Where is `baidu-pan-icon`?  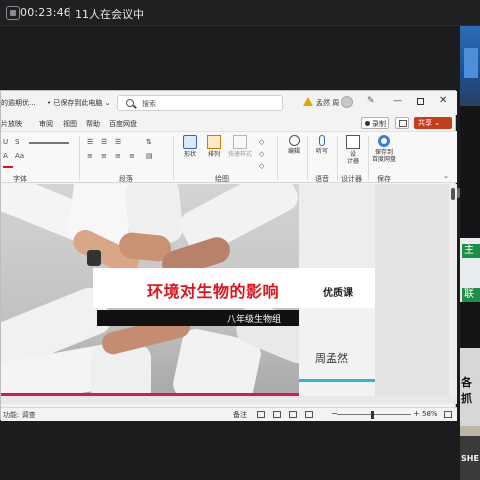
baidu-pan-icon is located at coordinates (384, 141).